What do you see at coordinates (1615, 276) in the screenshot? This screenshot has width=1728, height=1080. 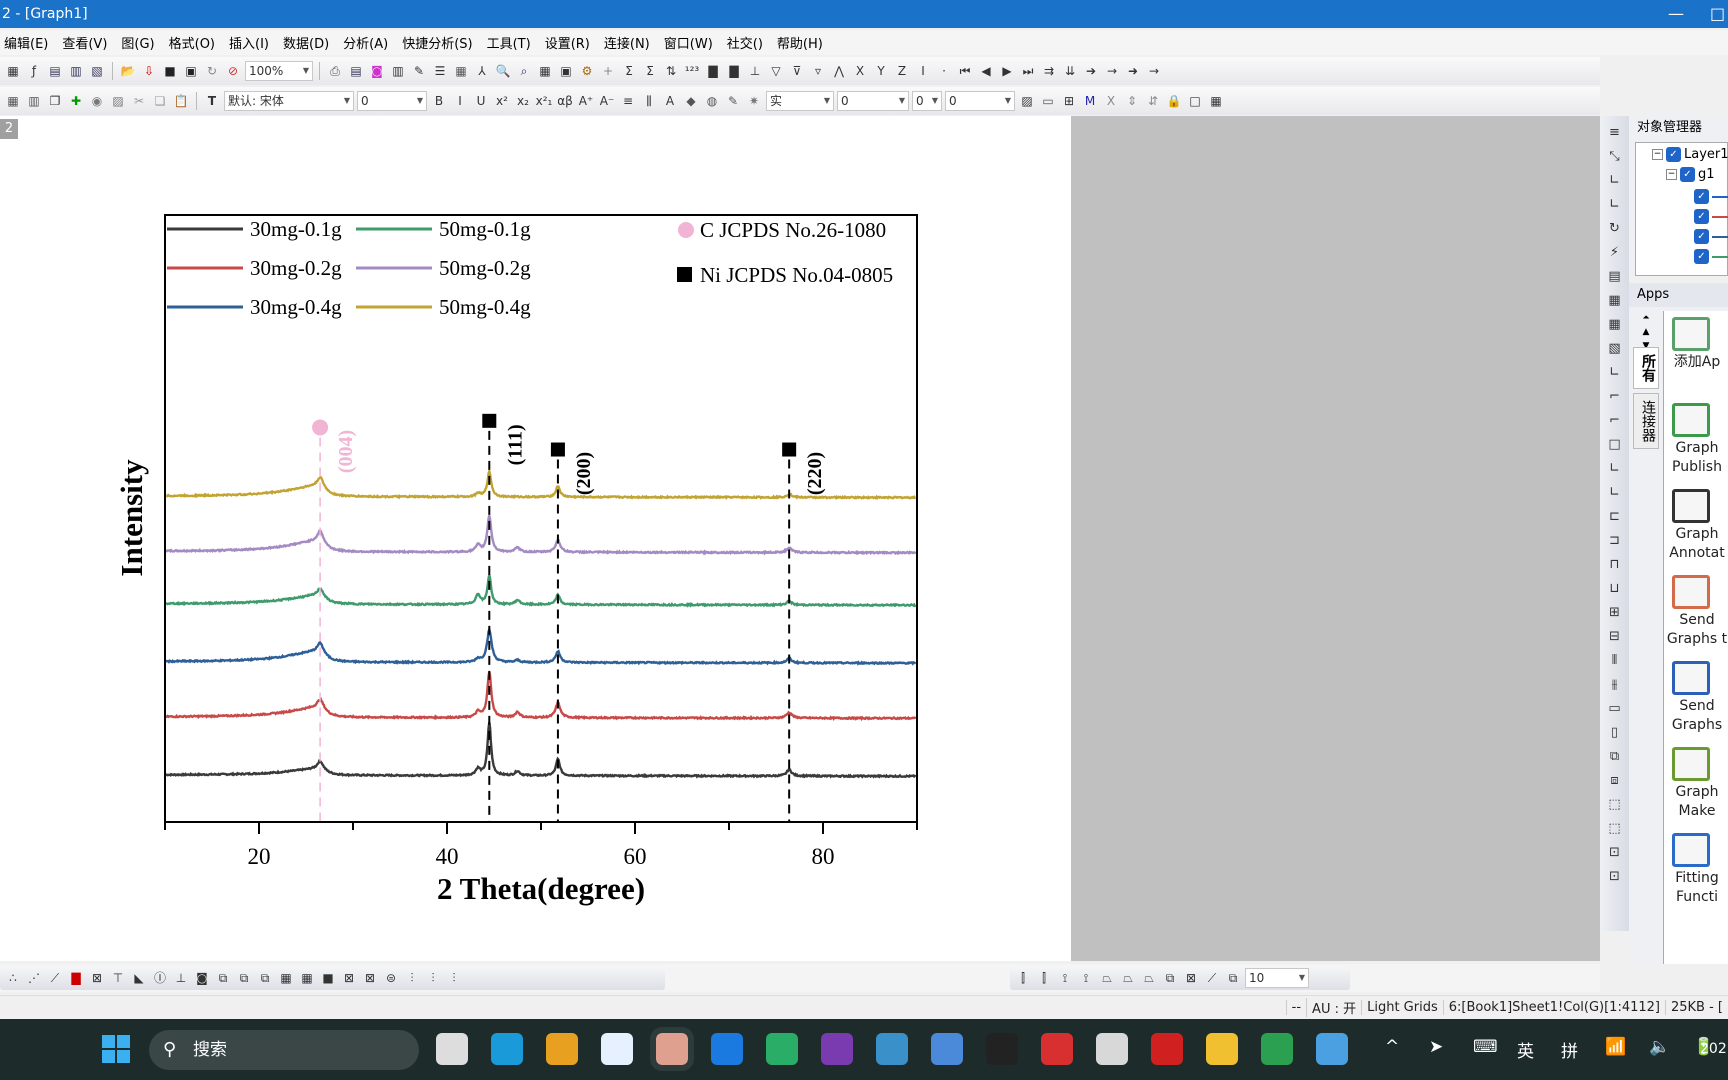 I see `layout-icon: ▤` at bounding box center [1615, 276].